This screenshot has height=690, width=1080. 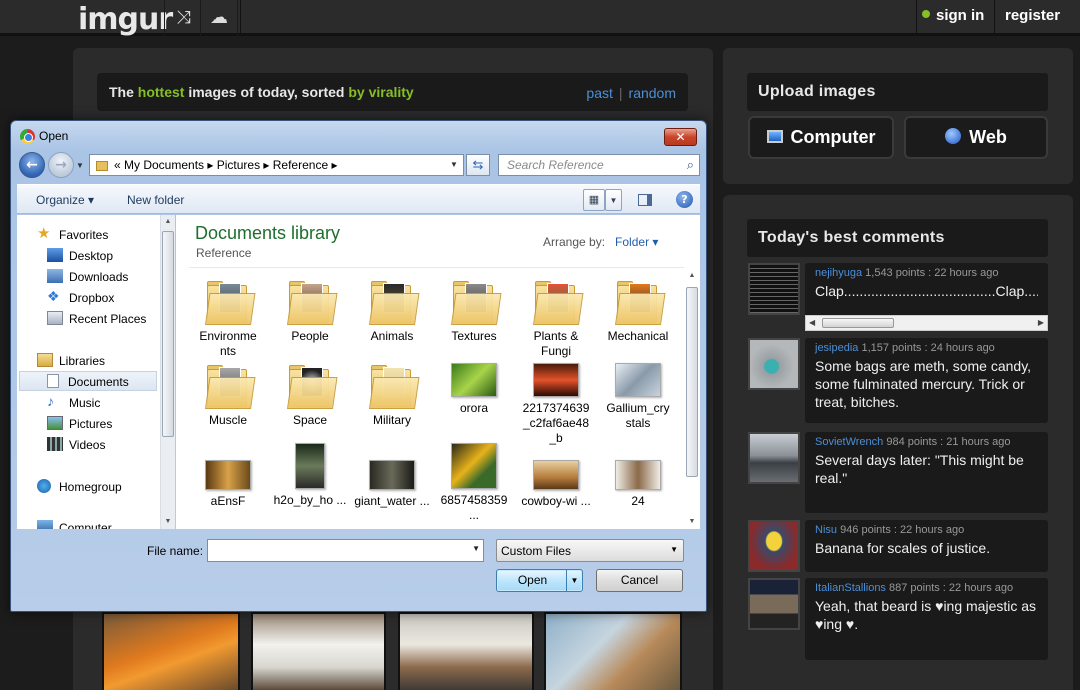 What do you see at coordinates (532, 580) in the screenshot?
I see `open-label: Open` at bounding box center [532, 580].